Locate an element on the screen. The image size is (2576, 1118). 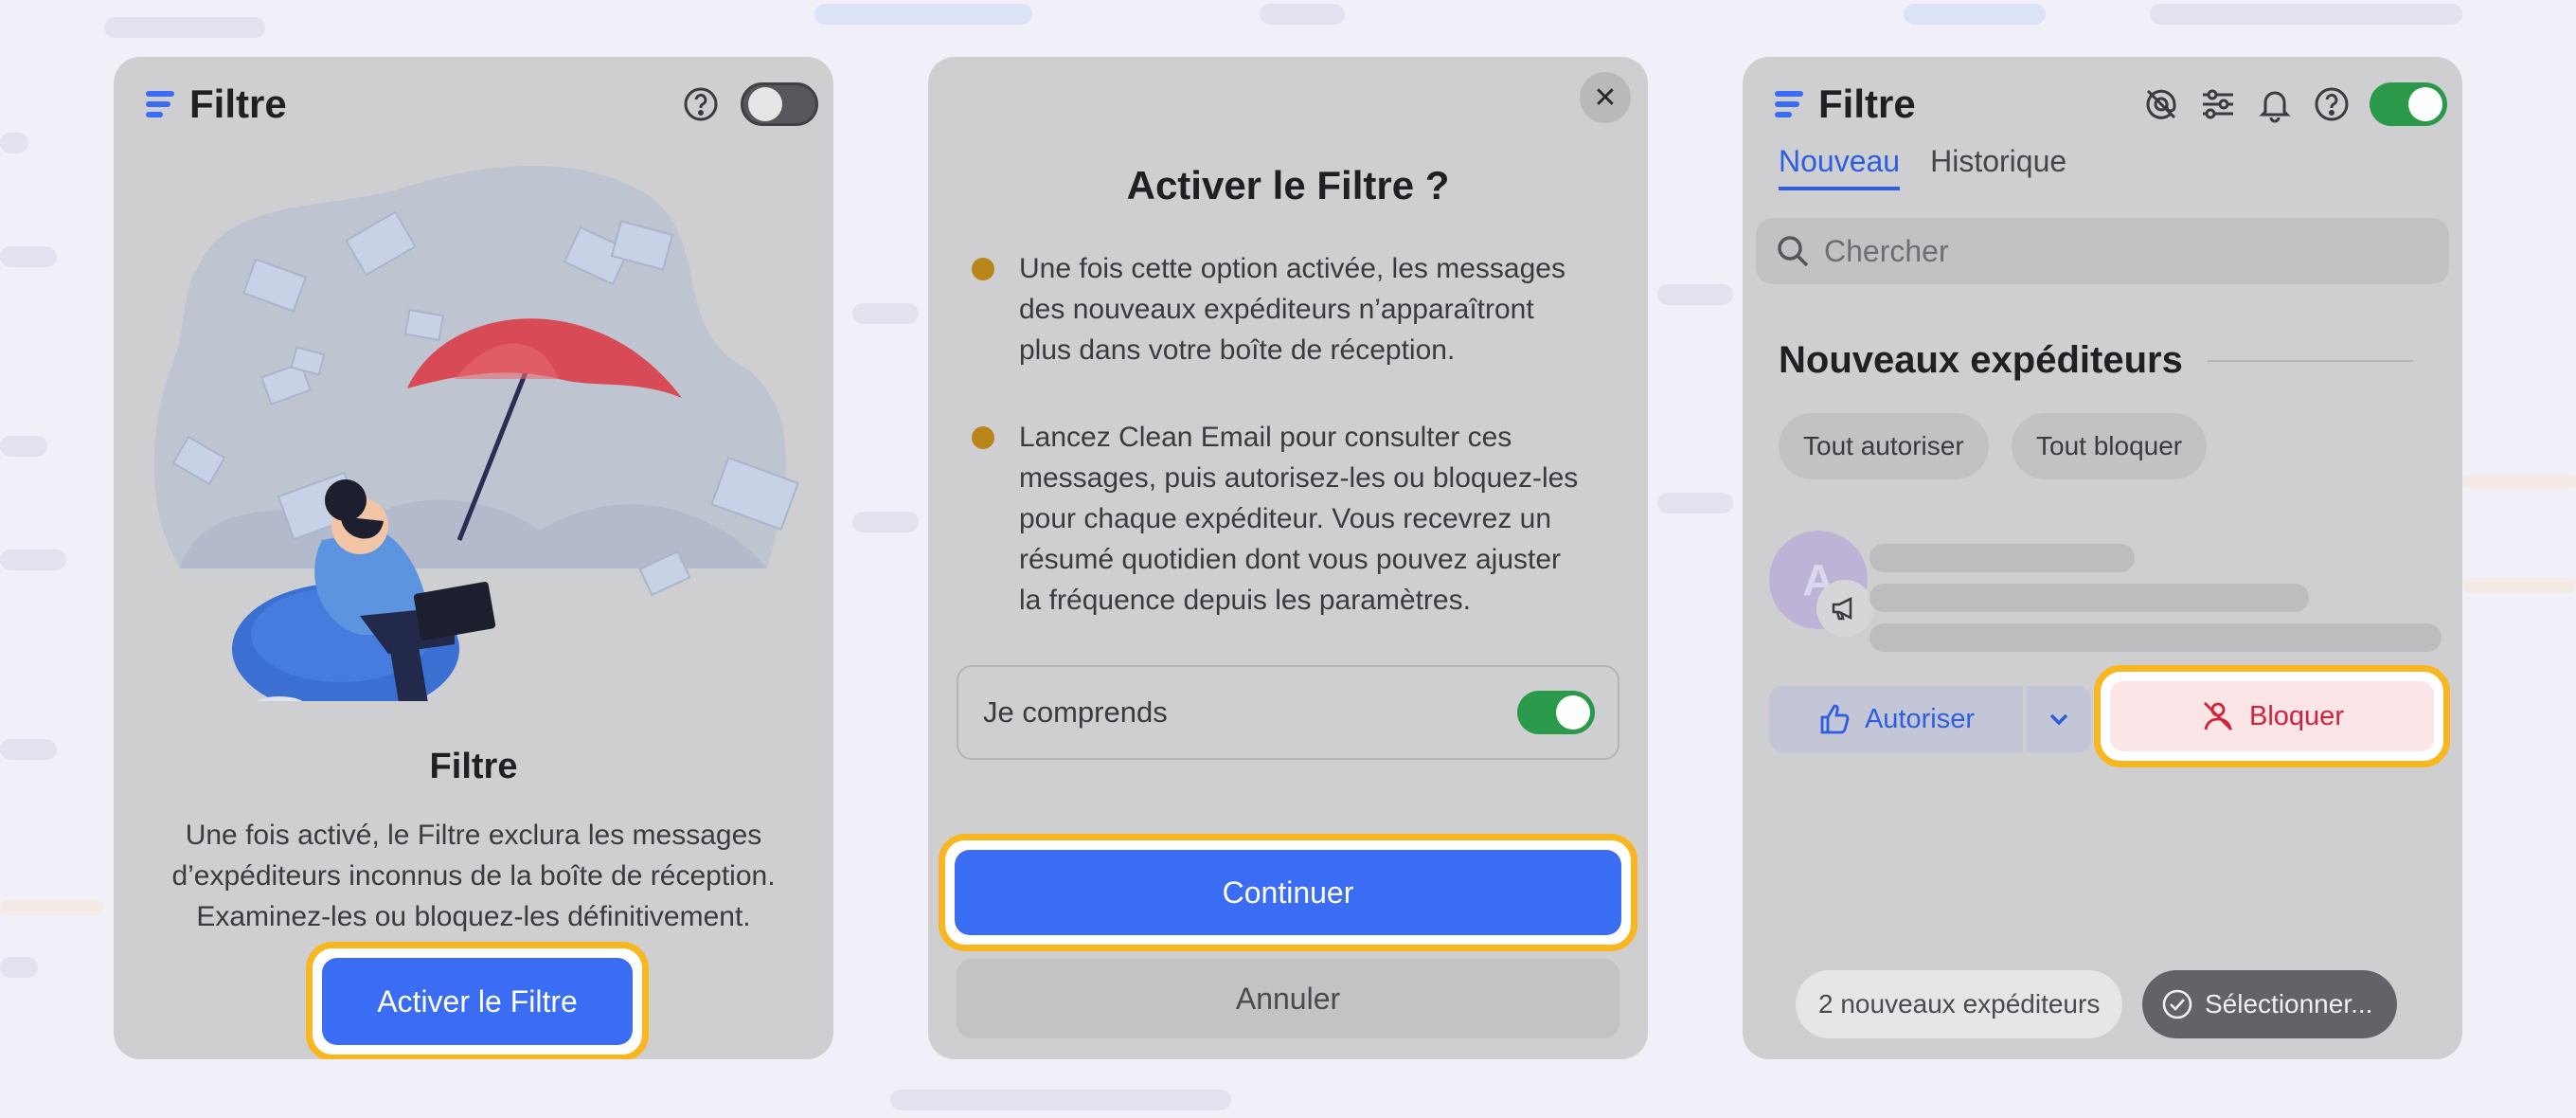
close-button: ✕ is located at coordinates (1605, 98).